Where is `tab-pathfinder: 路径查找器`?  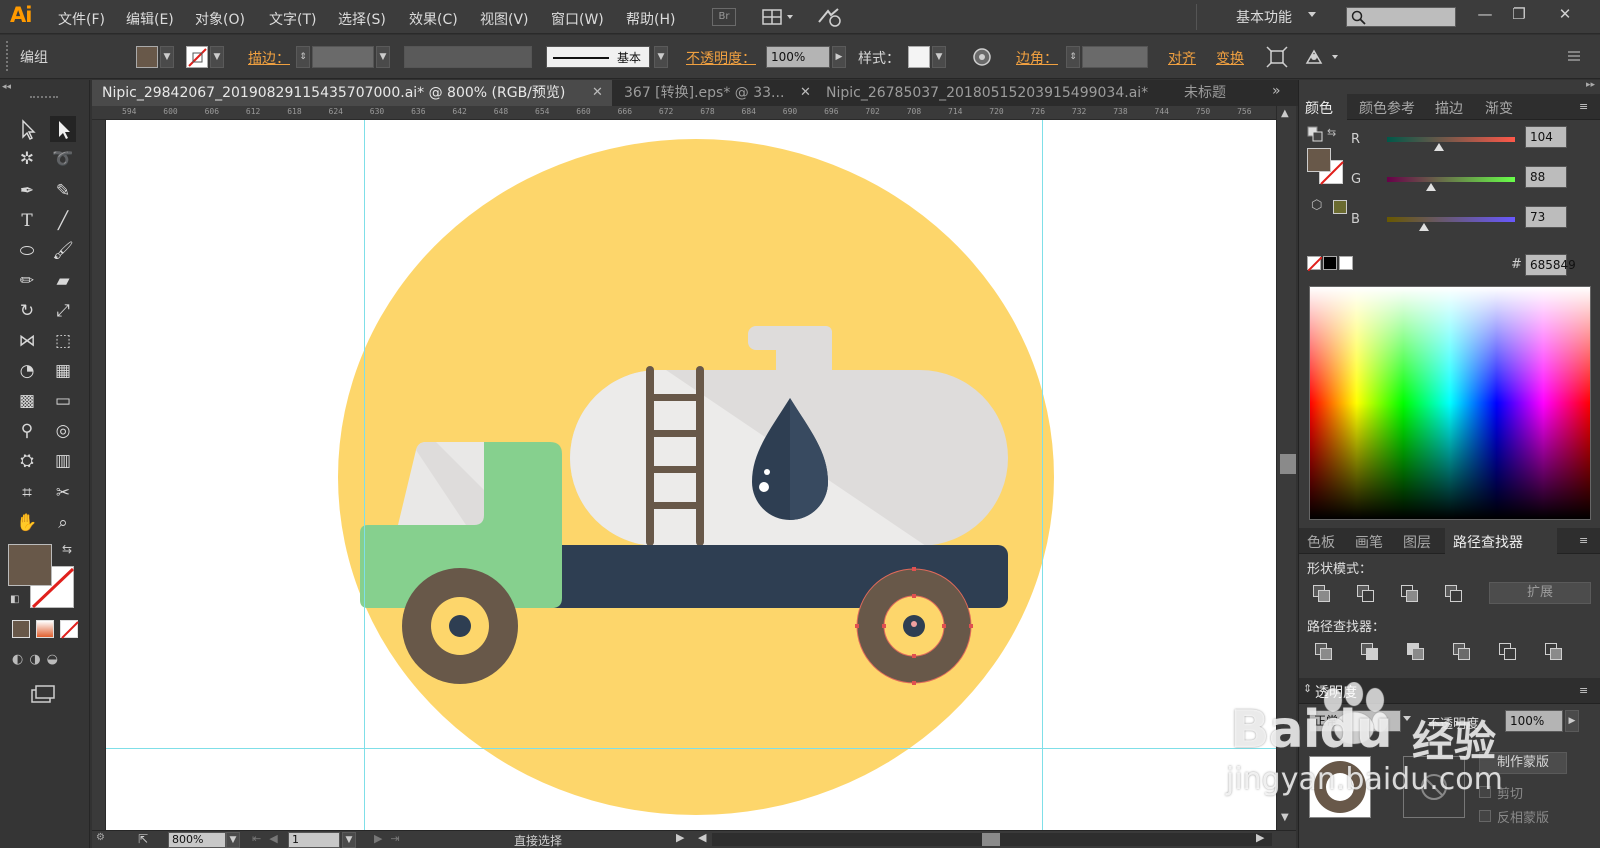
tab-pathfinder: 路径查找器 is located at coordinates (1488, 542).